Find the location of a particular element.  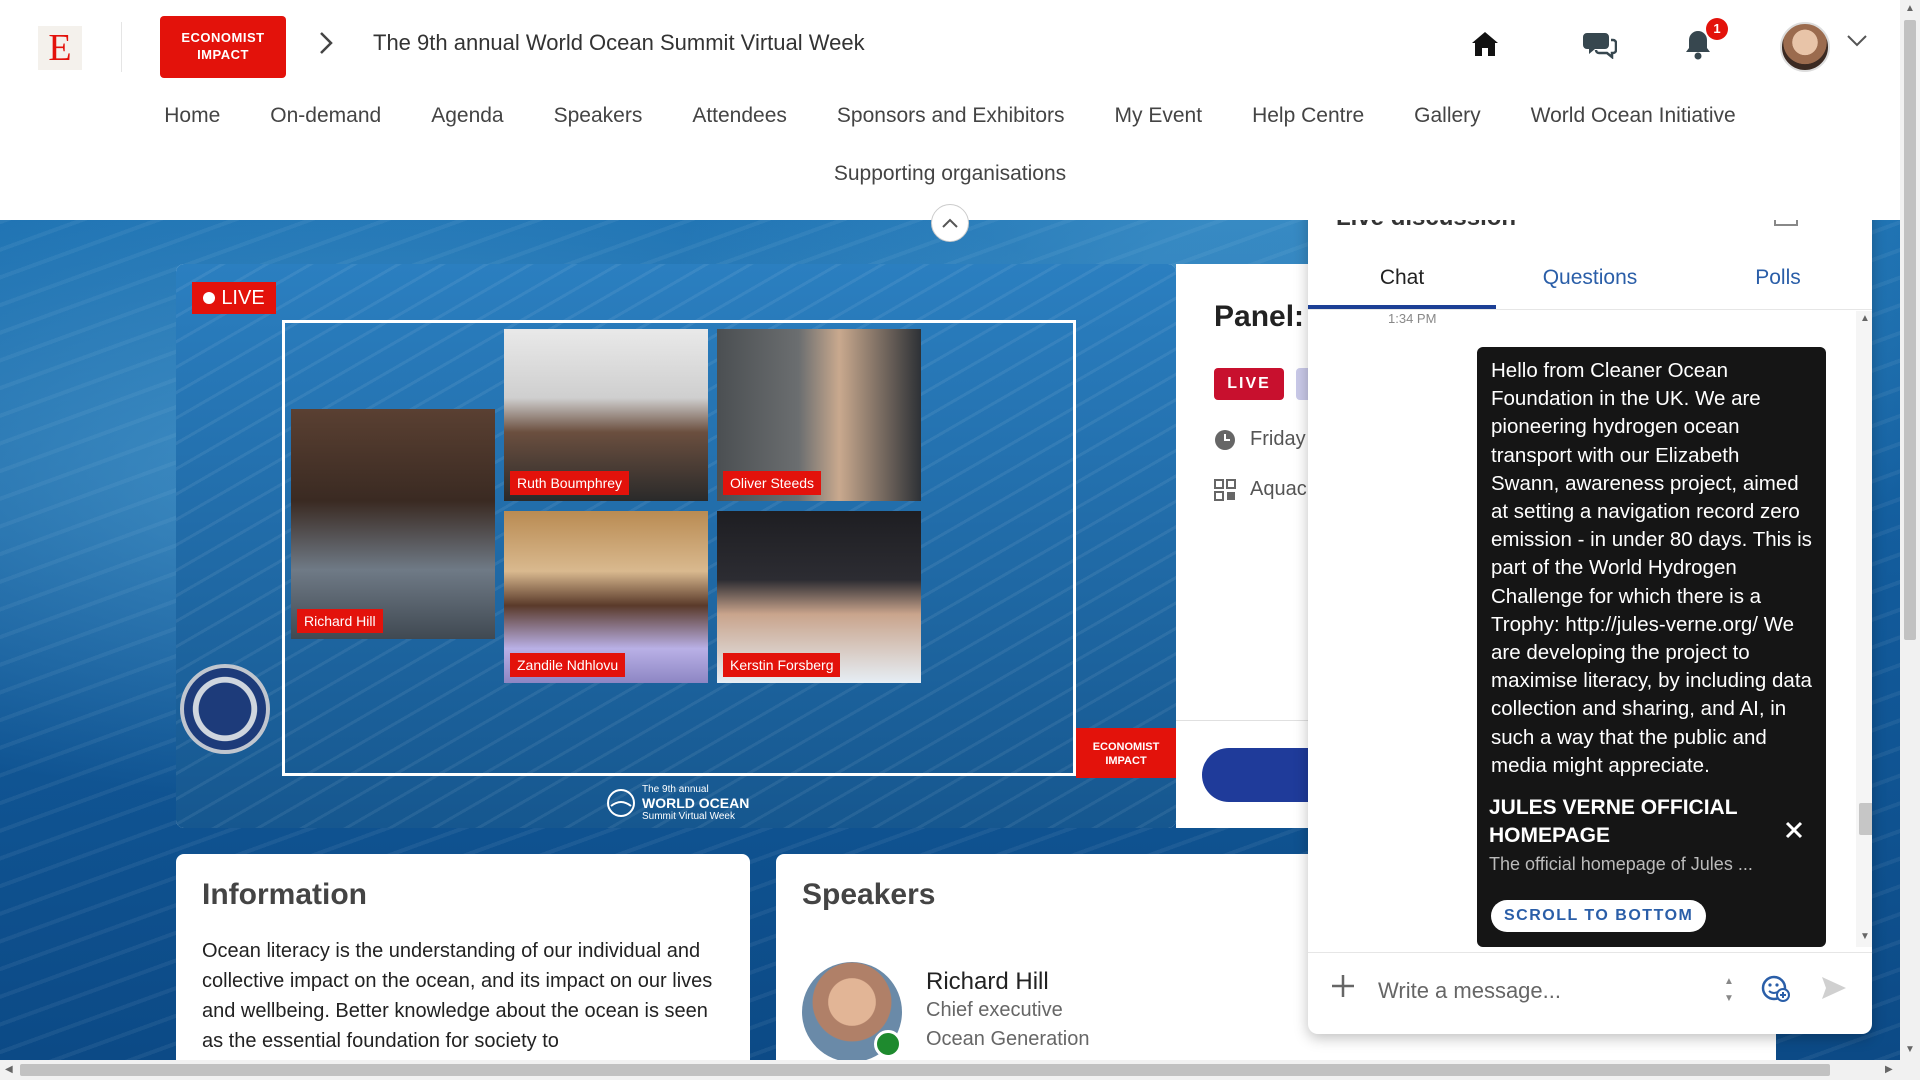

economist-impact-logo: ECONOMIST IMPACT is located at coordinates (223, 47).